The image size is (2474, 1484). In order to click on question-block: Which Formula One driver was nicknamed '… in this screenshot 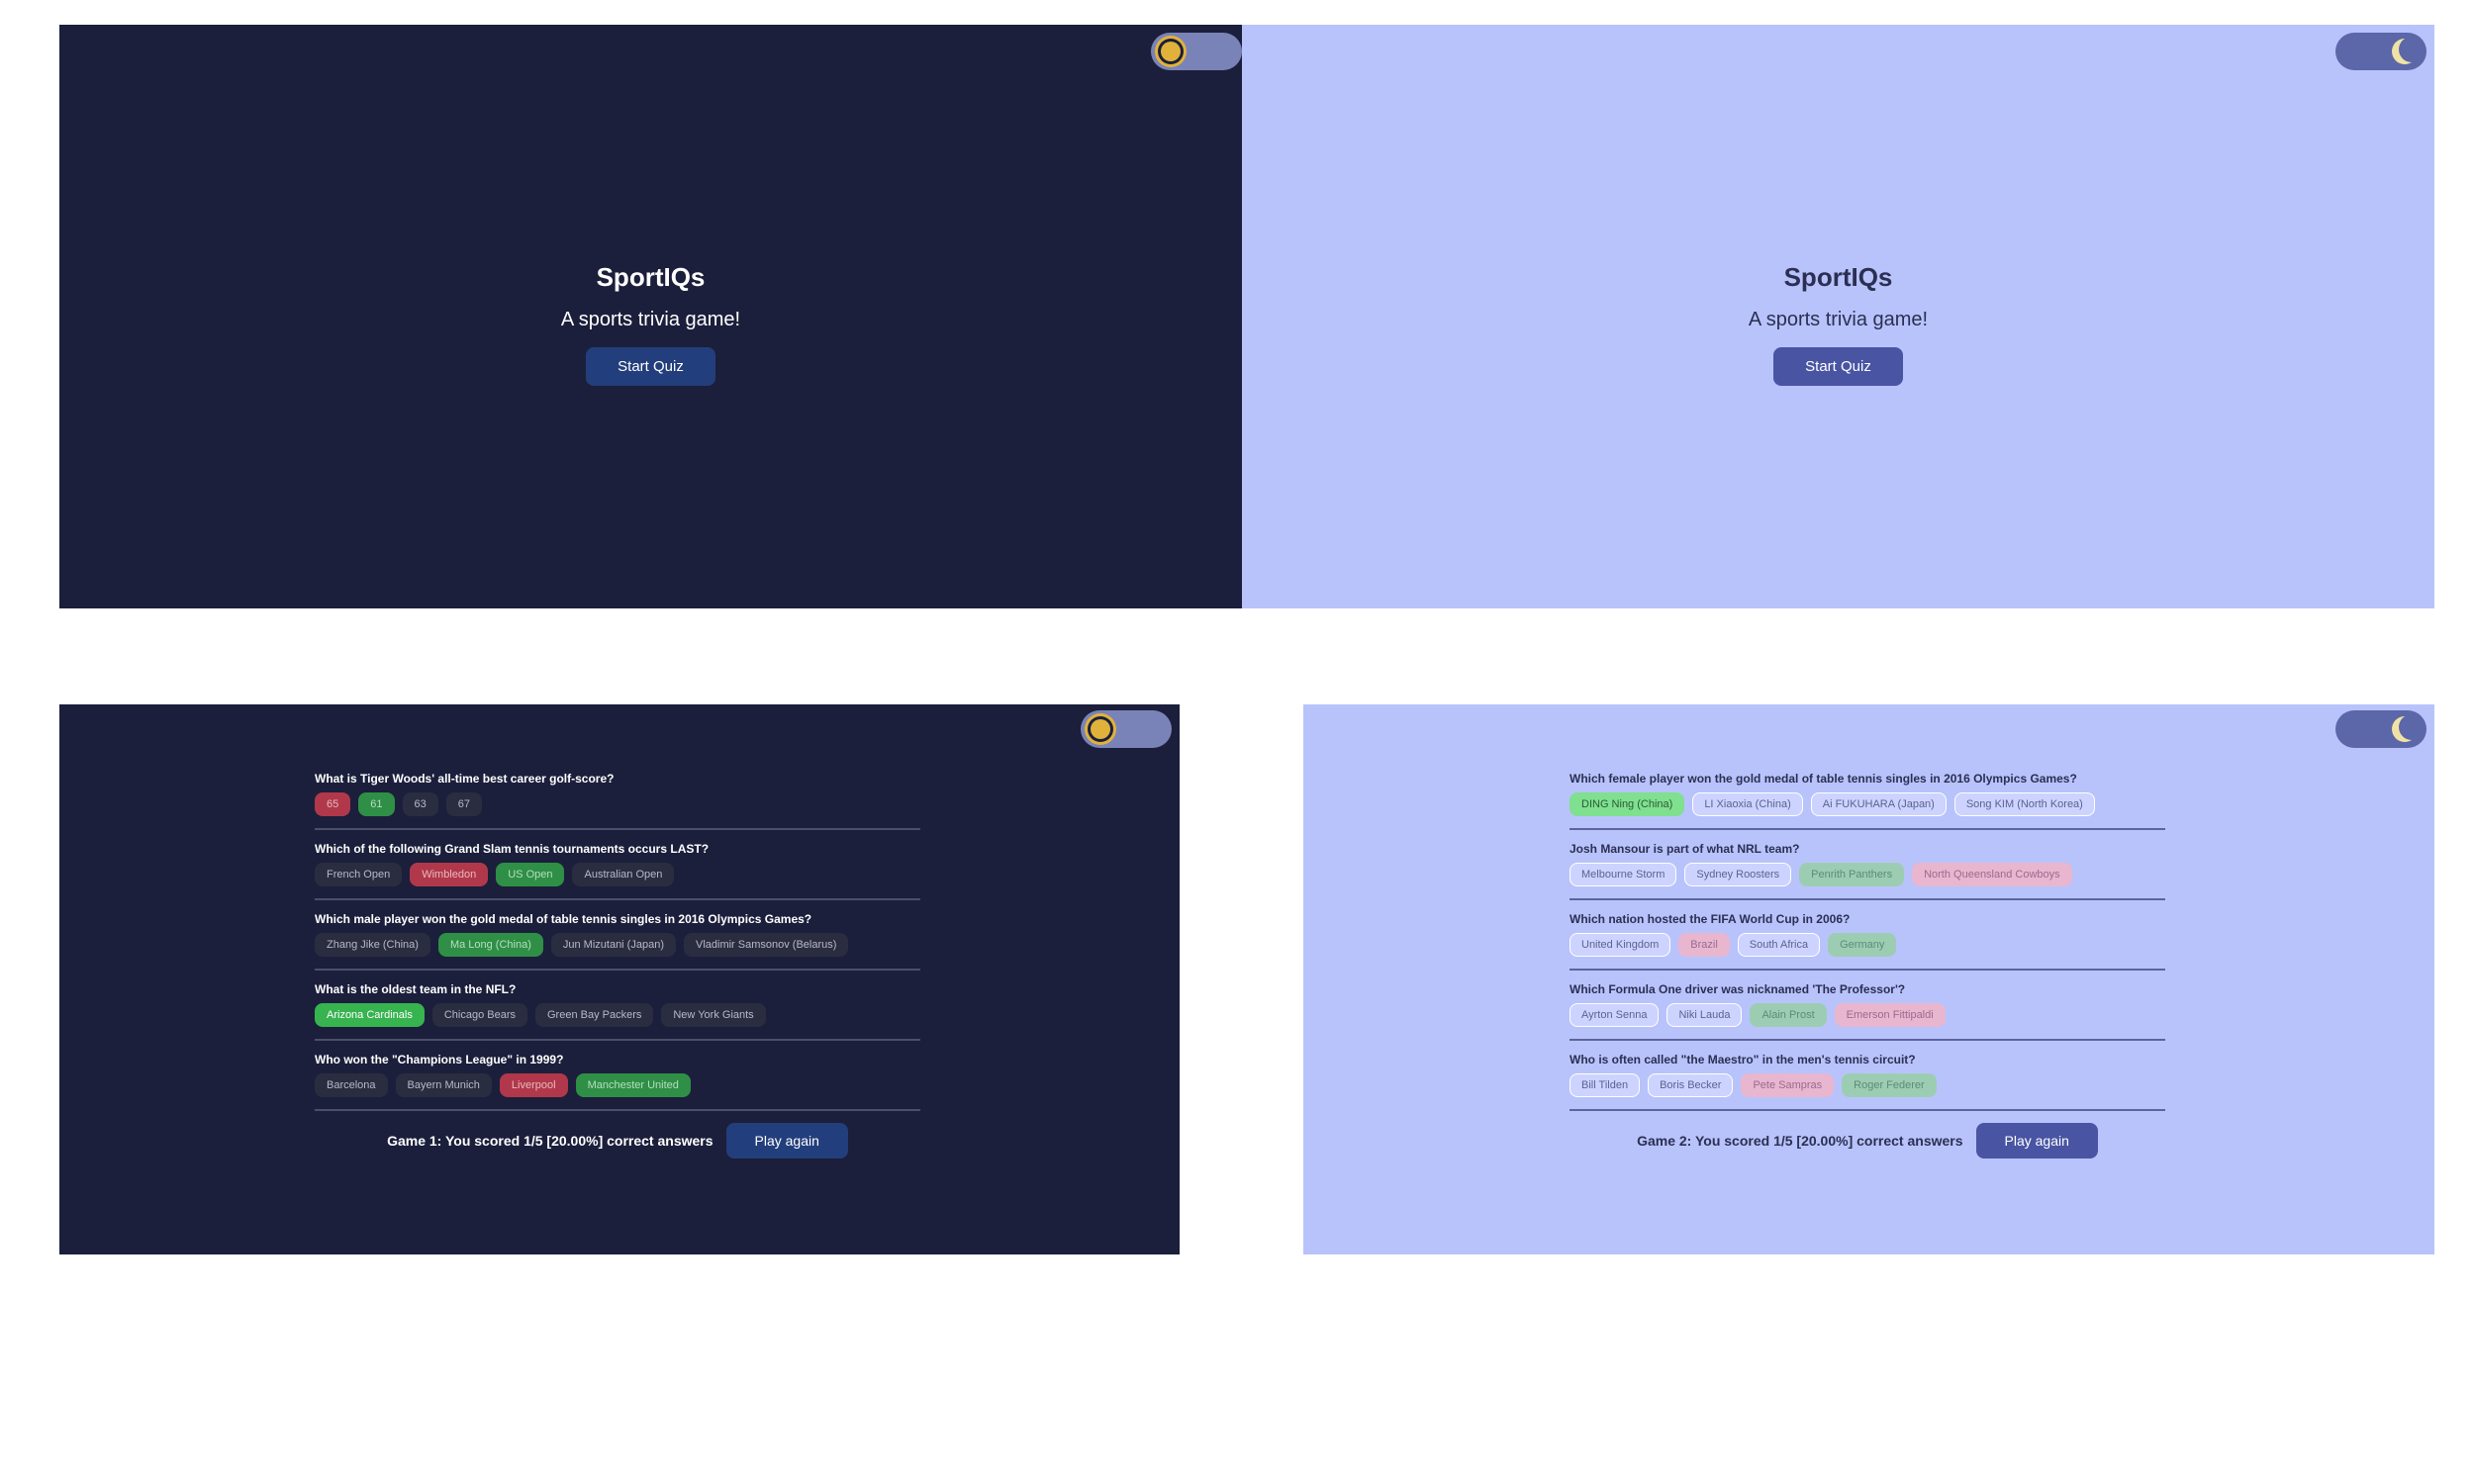, I will do `click(1868, 1011)`.